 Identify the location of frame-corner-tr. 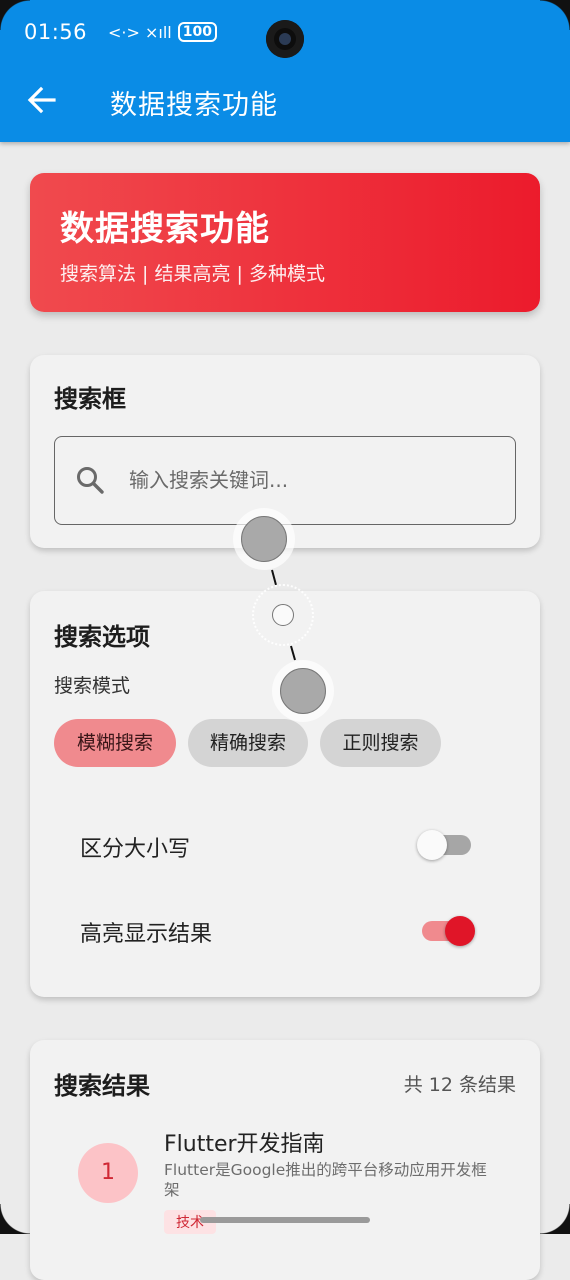
(555, 15).